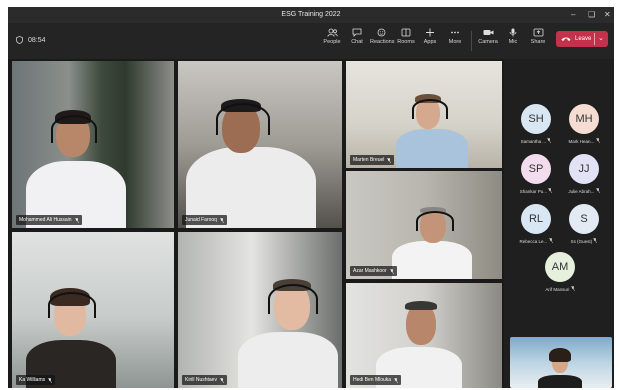 This screenshot has height=390, width=620. I want to click on avatar: SP, so click(536, 169).